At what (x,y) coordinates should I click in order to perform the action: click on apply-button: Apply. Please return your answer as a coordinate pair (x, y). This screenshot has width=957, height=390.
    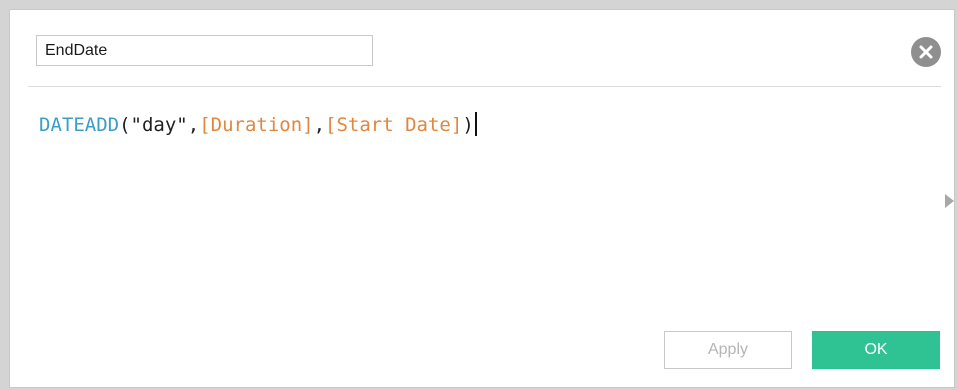
    Looking at the image, I should click on (728, 350).